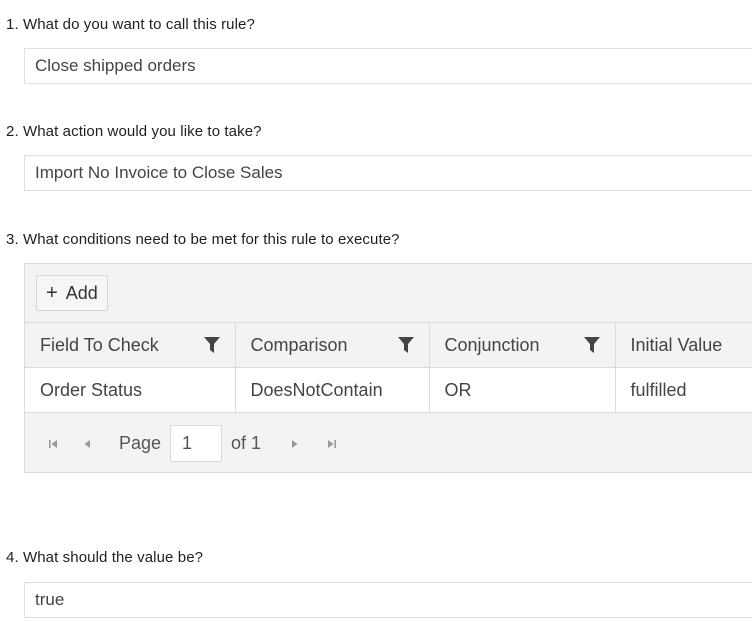 This screenshot has width=752, height=621. I want to click on add-condition-button: + Add, so click(72, 293).